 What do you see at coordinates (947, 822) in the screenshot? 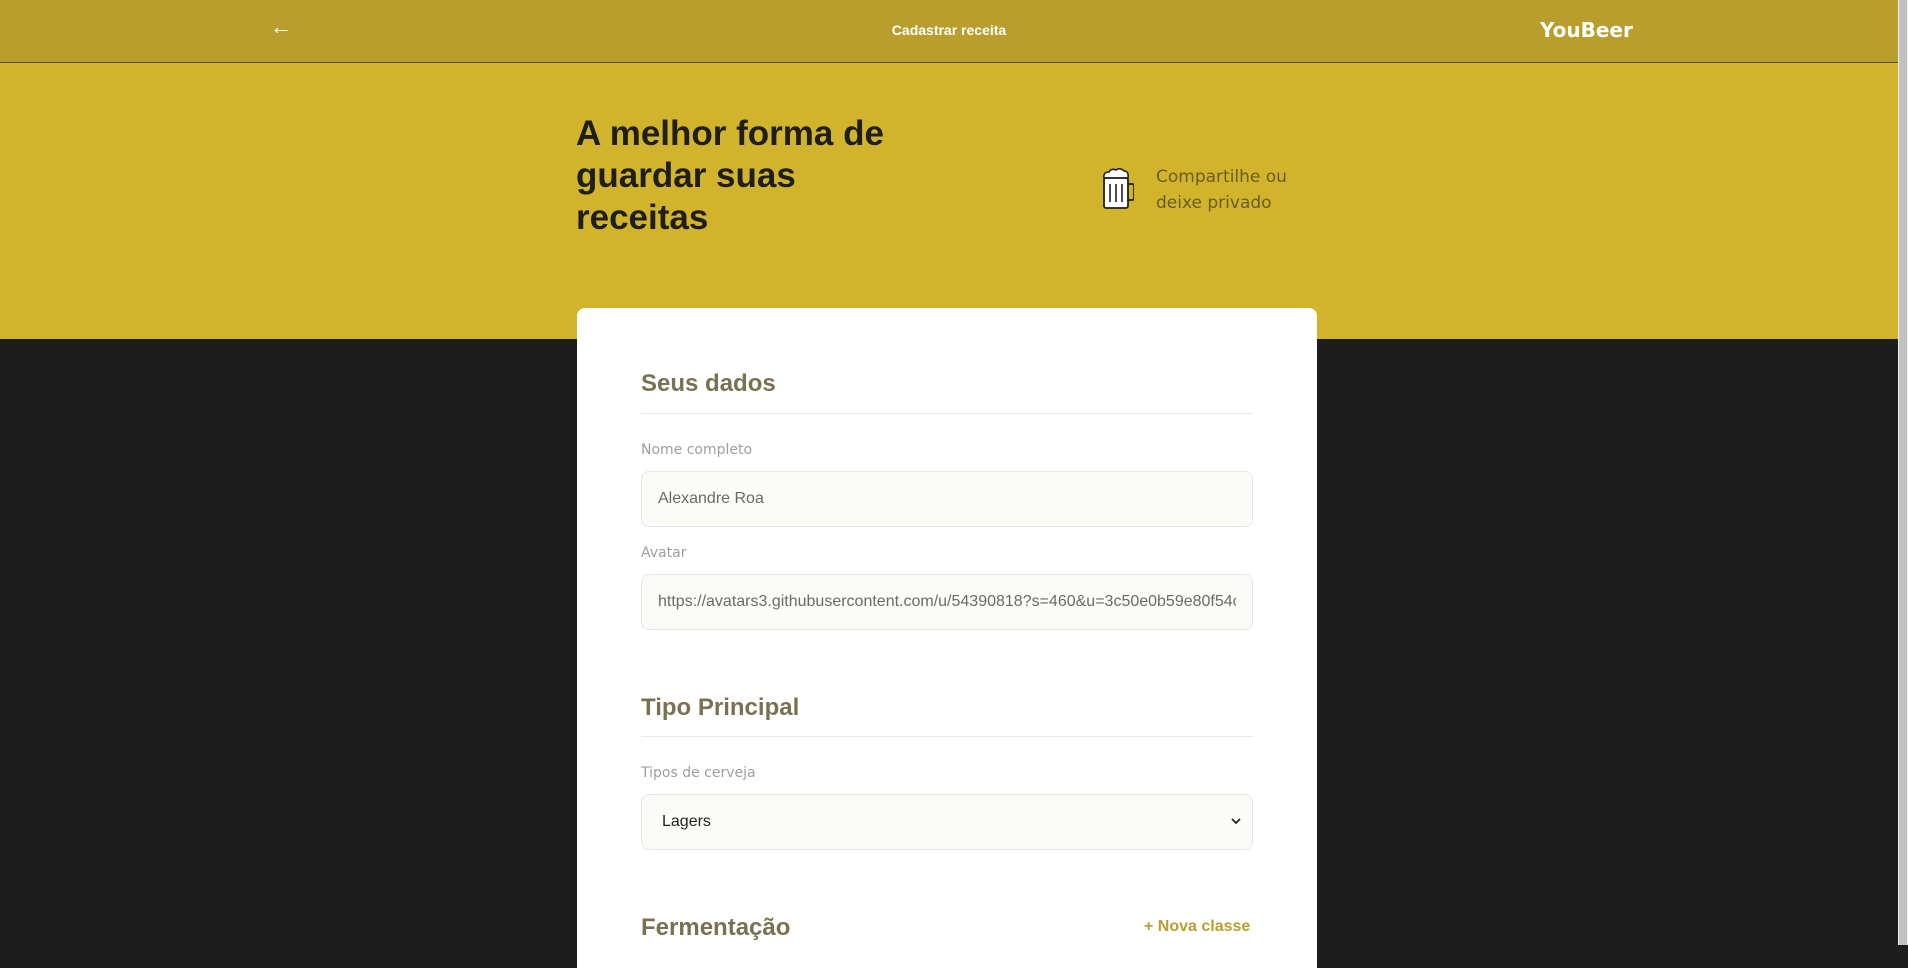
I see `beer-types-select: Lagers` at bounding box center [947, 822].